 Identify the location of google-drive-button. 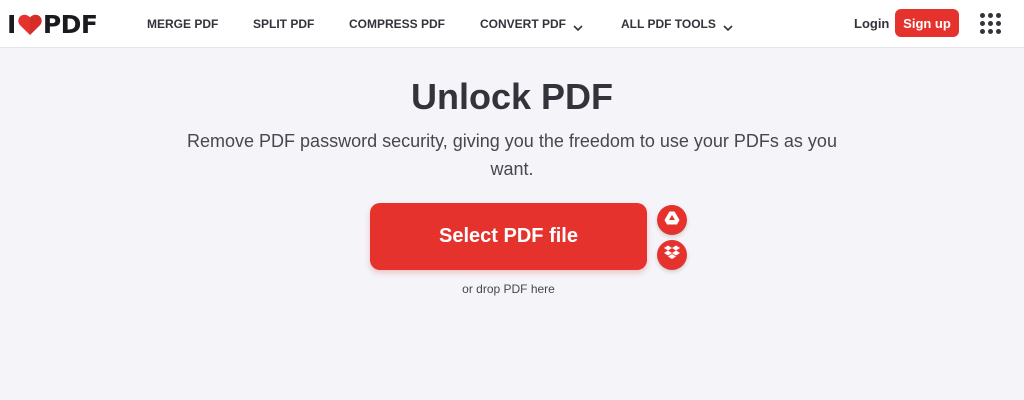
(672, 220).